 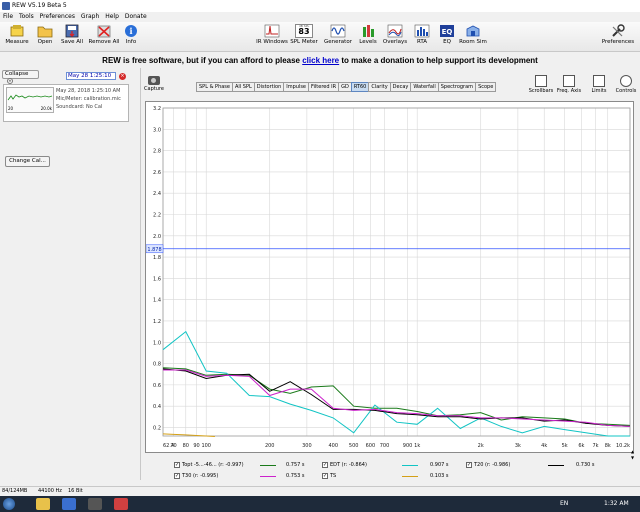 I want to click on start-button, so click(x=9, y=504).